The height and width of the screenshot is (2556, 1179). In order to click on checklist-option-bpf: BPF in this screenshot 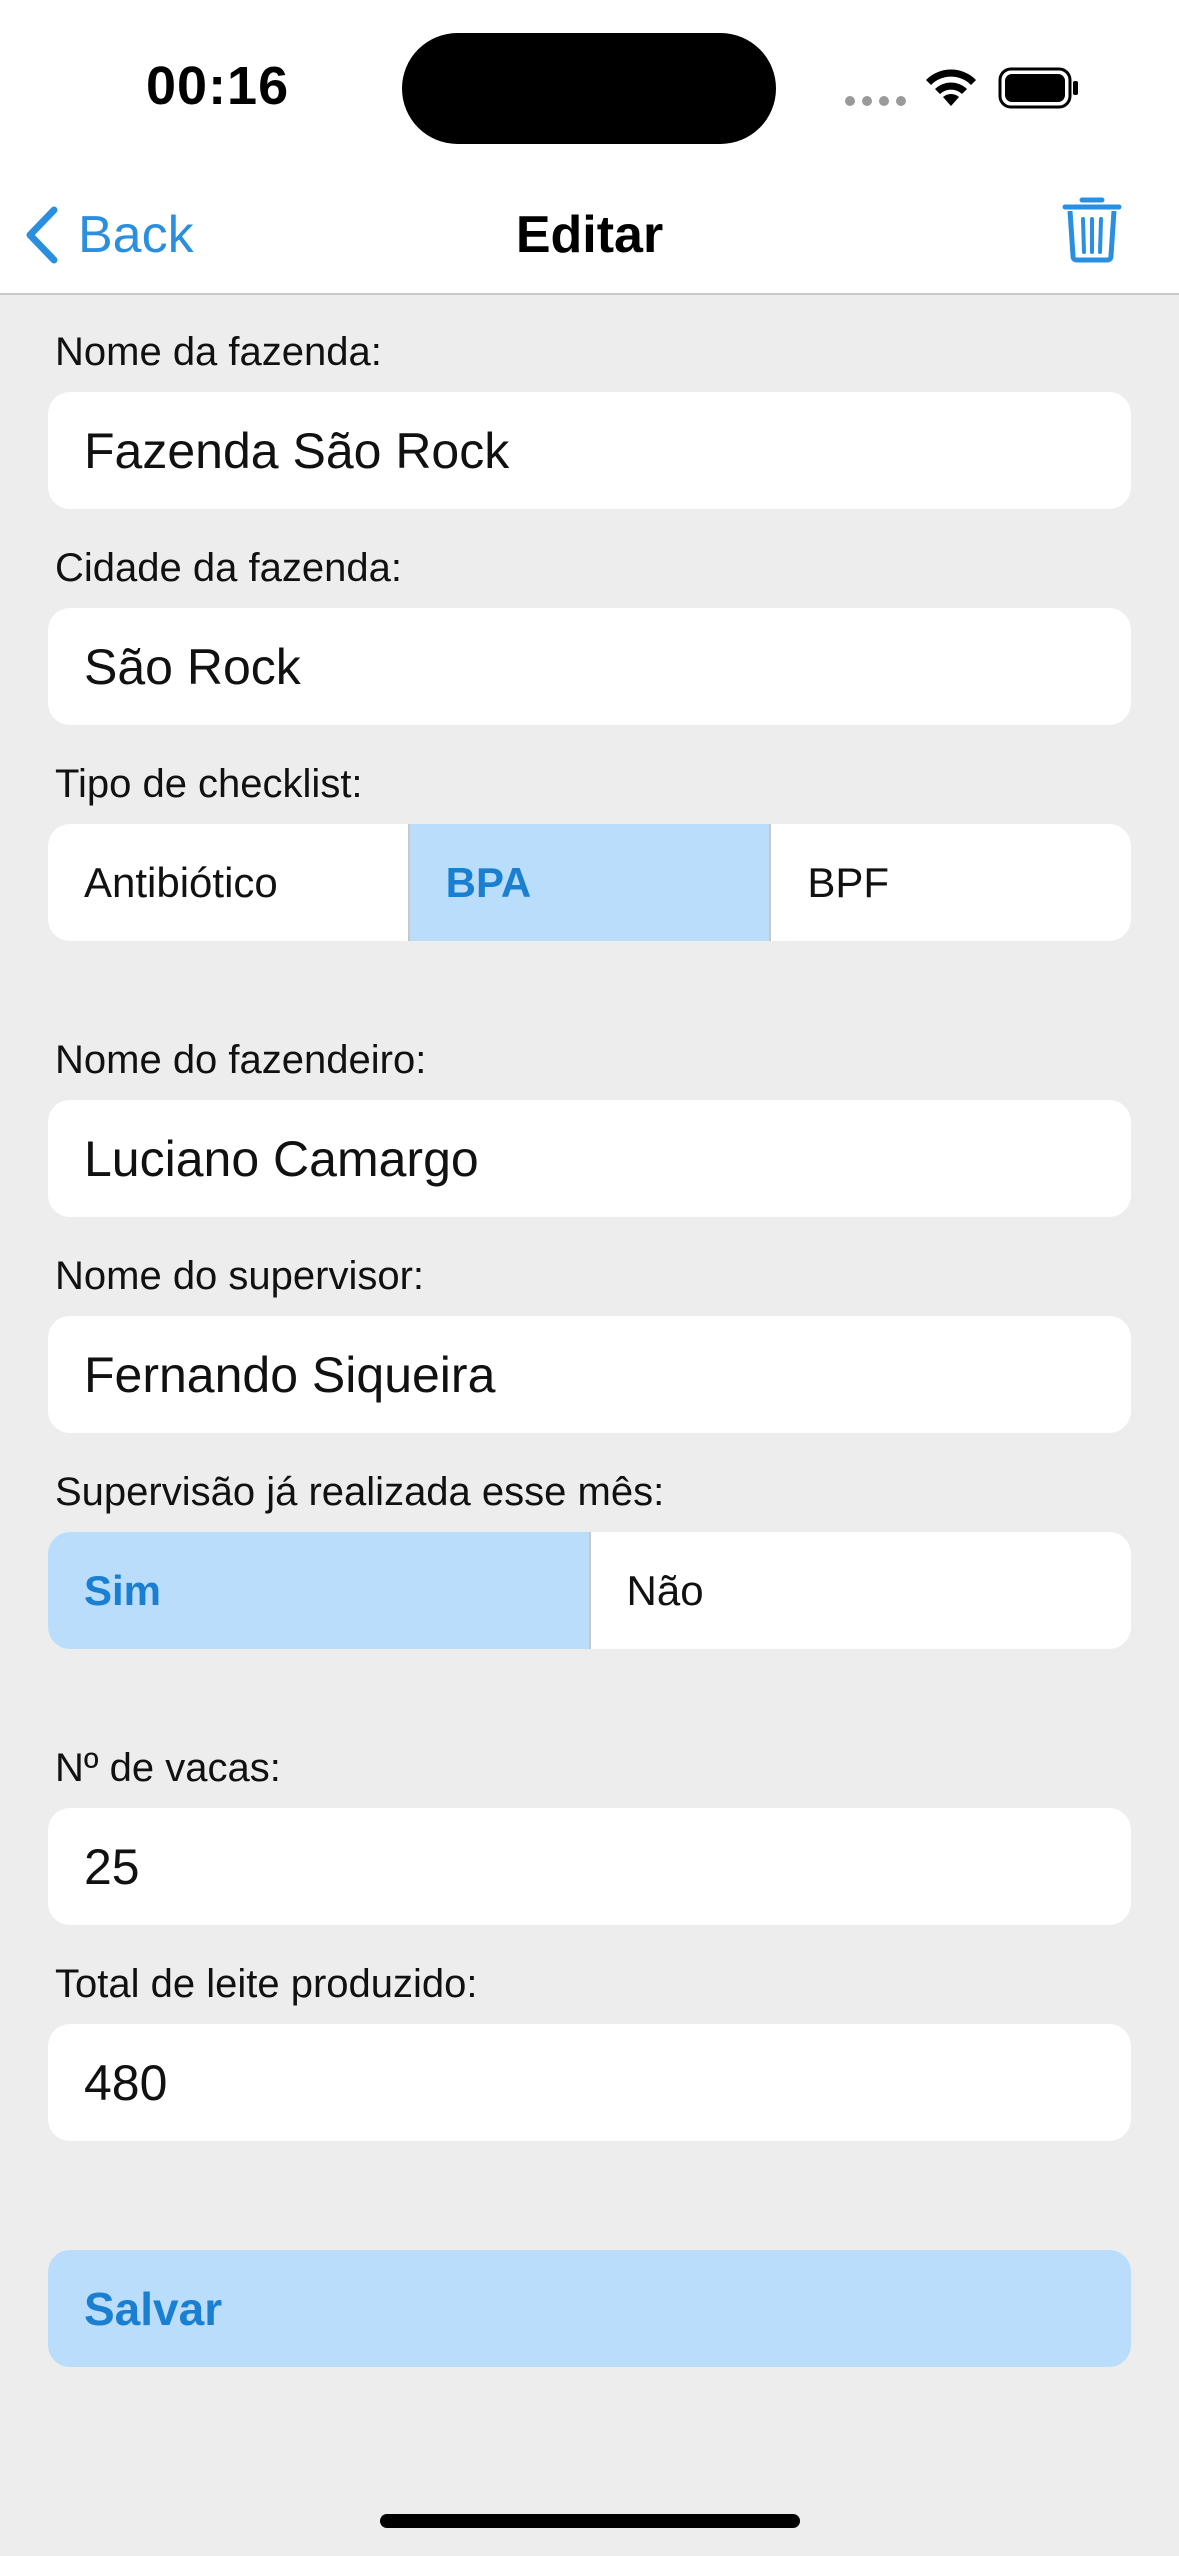, I will do `click(950, 882)`.